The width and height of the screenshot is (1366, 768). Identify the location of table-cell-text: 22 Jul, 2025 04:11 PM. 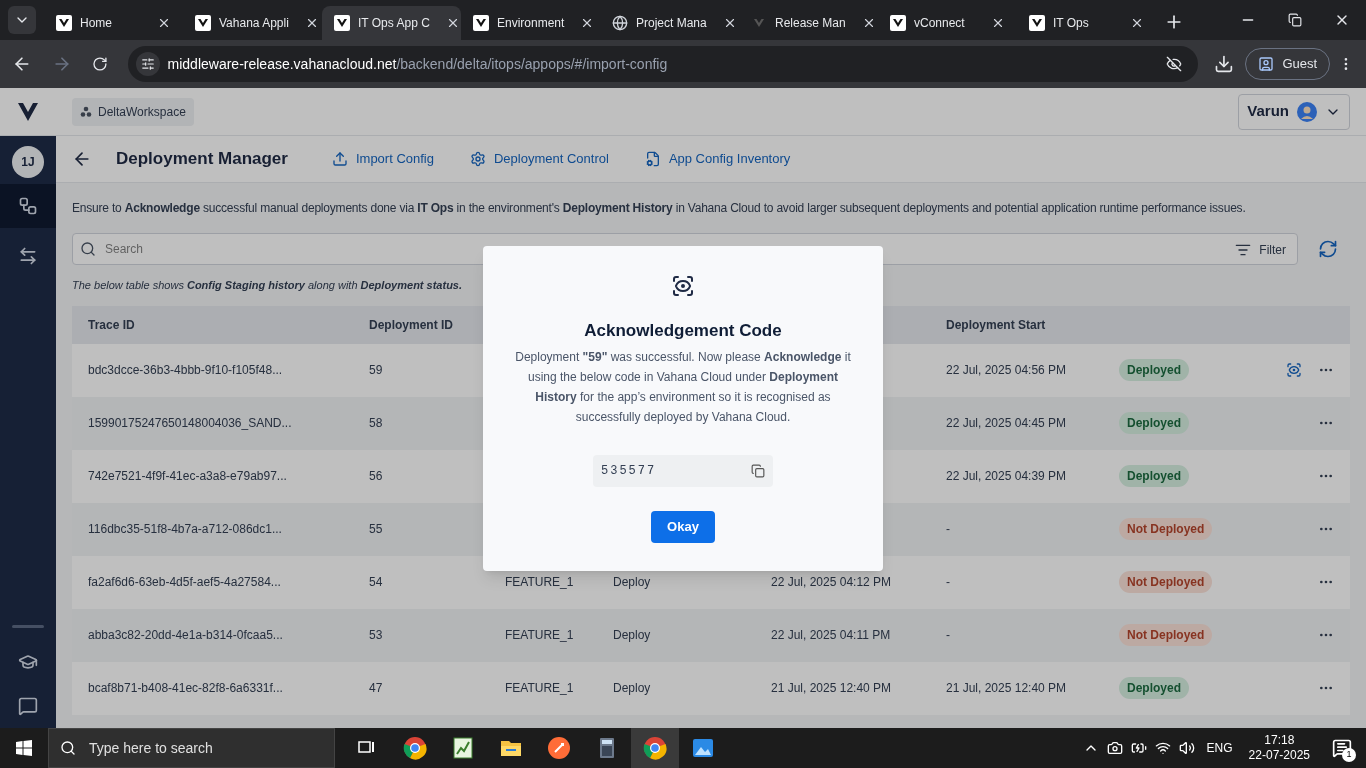
(831, 635).